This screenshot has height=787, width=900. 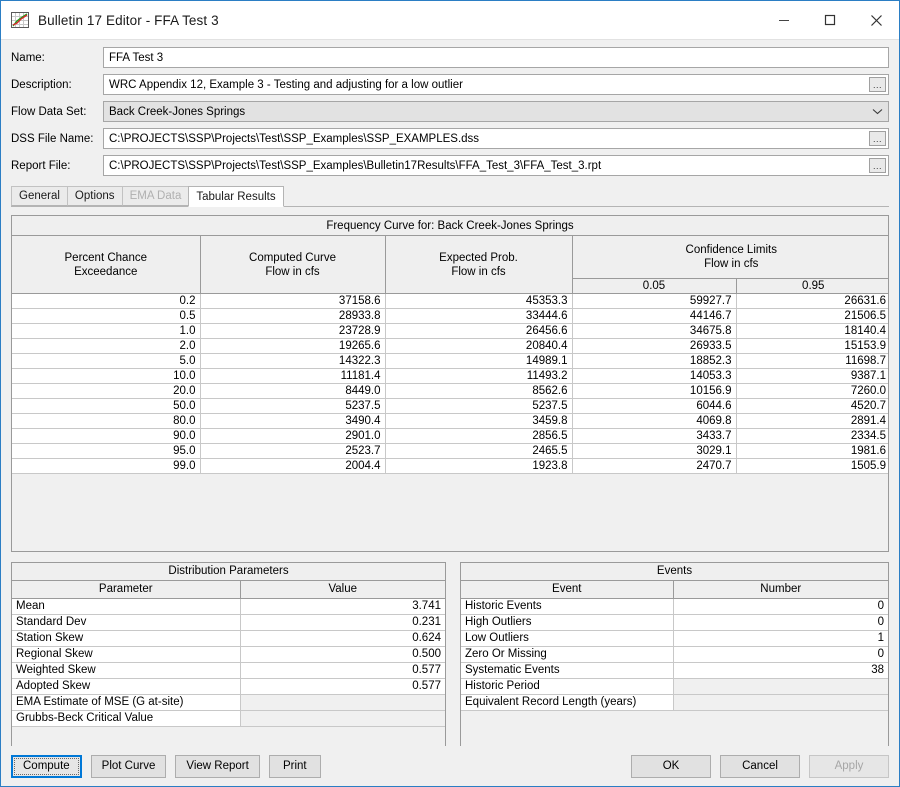 I want to click on tab-options: Options, so click(x=94, y=196).